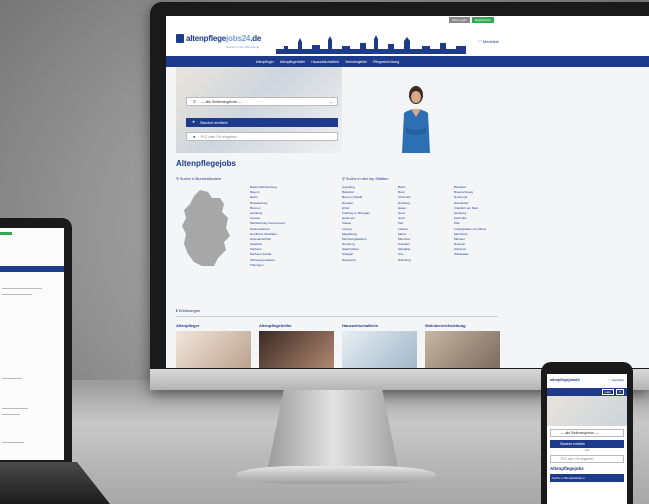  What do you see at coordinates (296, 345) in the screenshot?
I see `job-card: Altenpflegehelfer` at bounding box center [296, 345].